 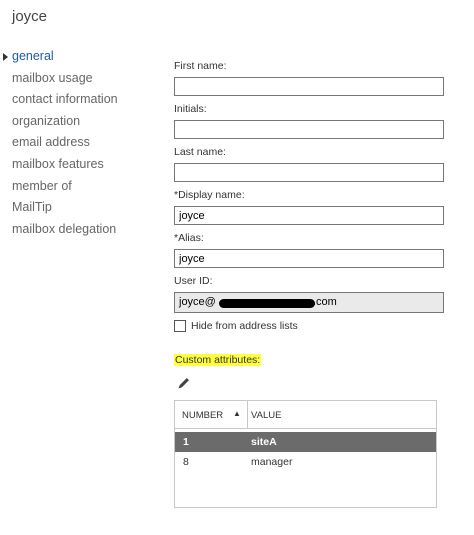 I want to click on redaction-mark, so click(x=267, y=303).